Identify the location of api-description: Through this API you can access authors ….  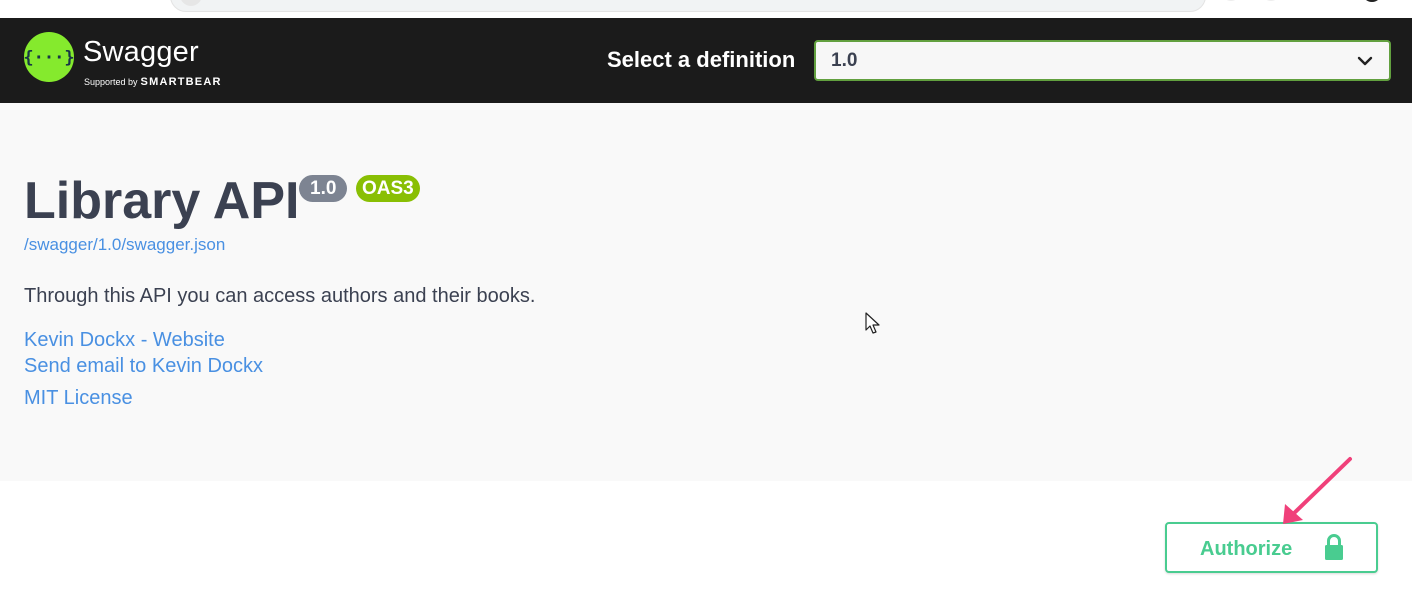
(280, 296).